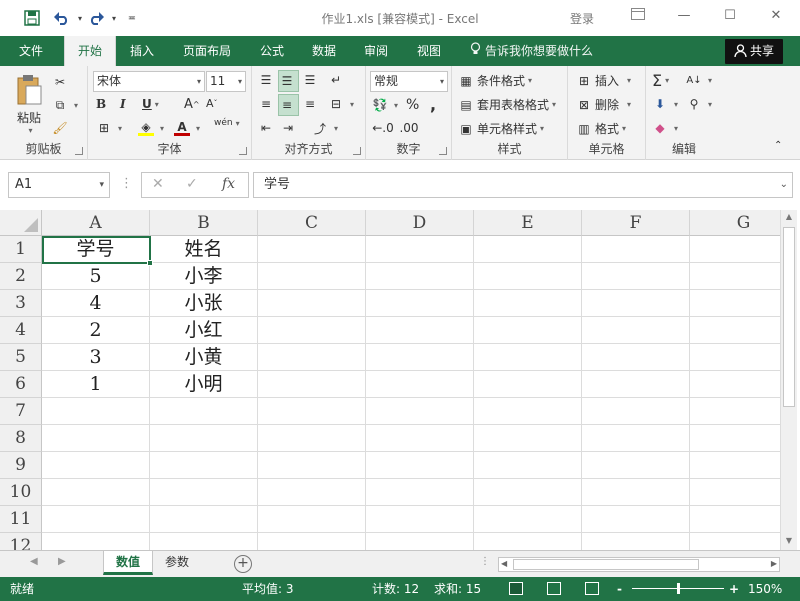 The height and width of the screenshot is (601, 800). What do you see at coordinates (96, 438) in the screenshot?
I see `cell-a8` at bounding box center [96, 438].